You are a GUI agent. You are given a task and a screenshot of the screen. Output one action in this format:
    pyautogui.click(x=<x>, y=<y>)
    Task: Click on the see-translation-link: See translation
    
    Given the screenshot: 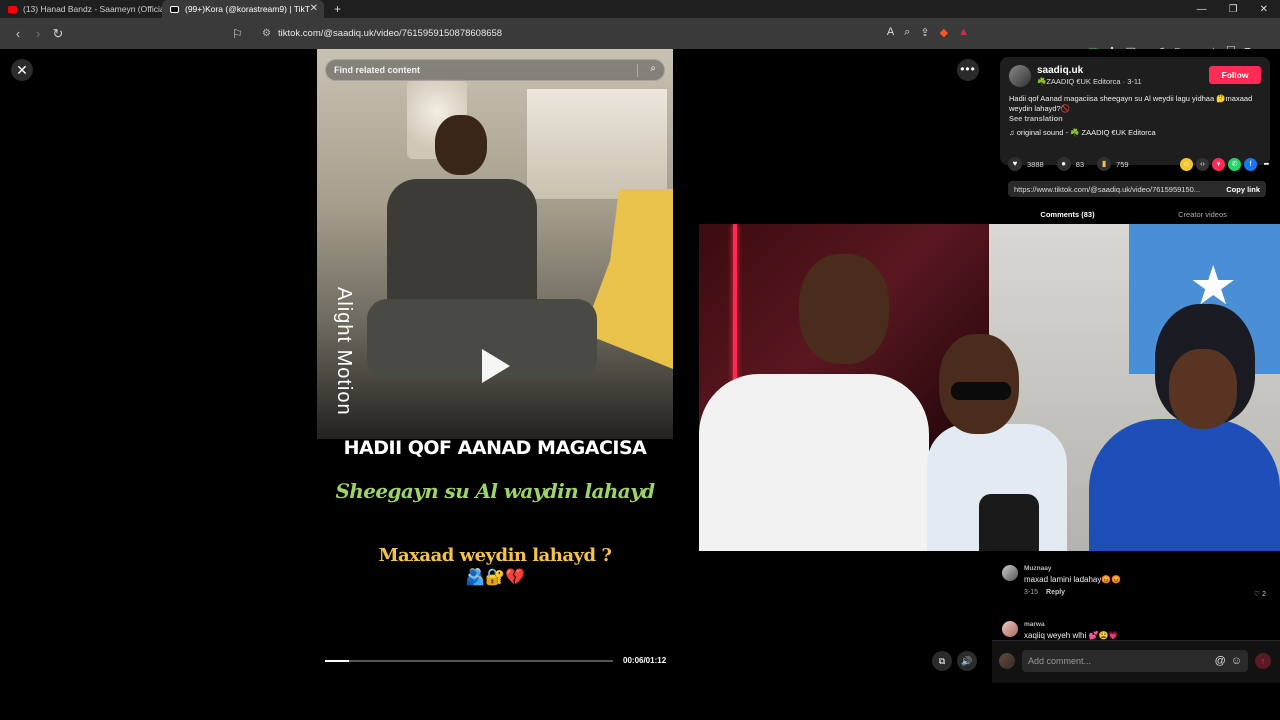 What is the action you would take?
    pyautogui.click(x=1036, y=118)
    